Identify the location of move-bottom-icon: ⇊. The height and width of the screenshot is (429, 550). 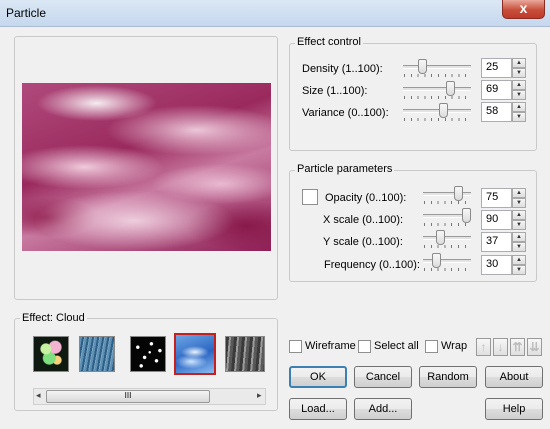
(534, 347).